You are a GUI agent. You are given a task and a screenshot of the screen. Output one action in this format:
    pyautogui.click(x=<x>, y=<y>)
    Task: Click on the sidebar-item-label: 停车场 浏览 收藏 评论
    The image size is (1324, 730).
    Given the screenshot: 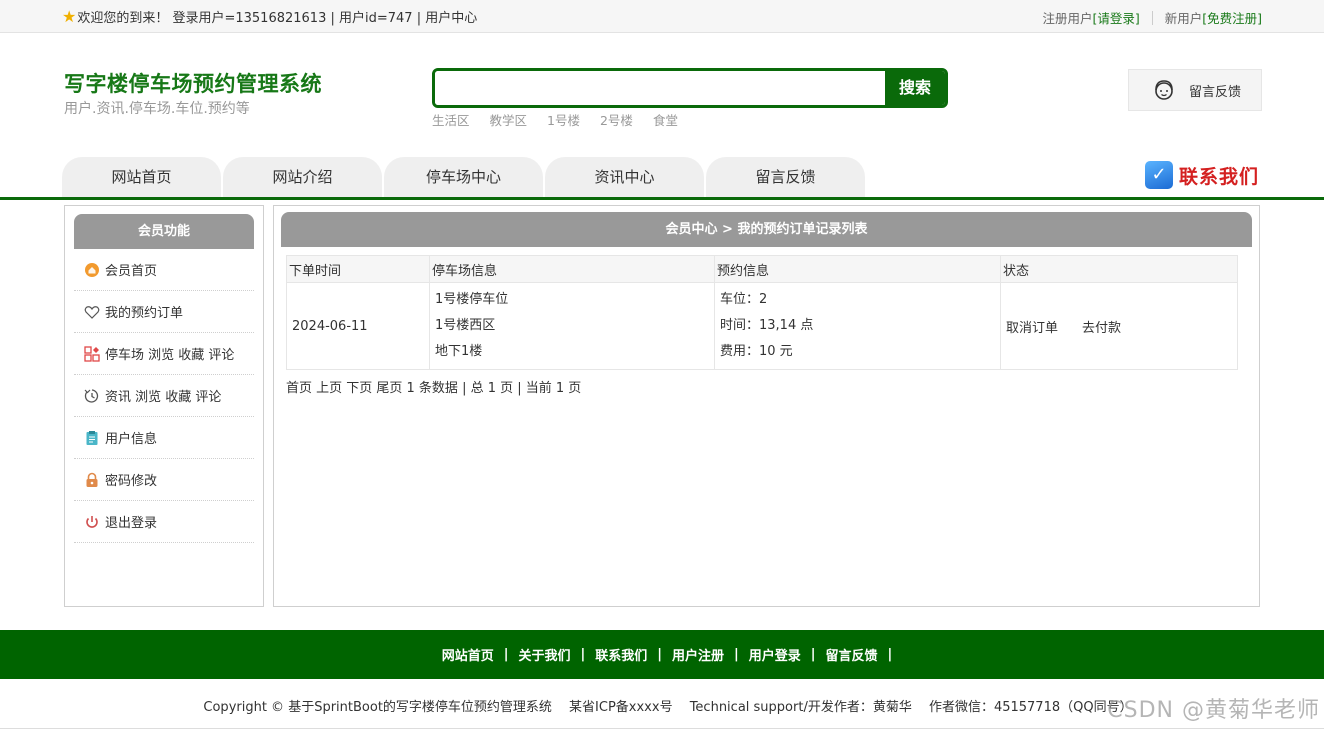 What is the action you would take?
    pyautogui.click(x=170, y=355)
    